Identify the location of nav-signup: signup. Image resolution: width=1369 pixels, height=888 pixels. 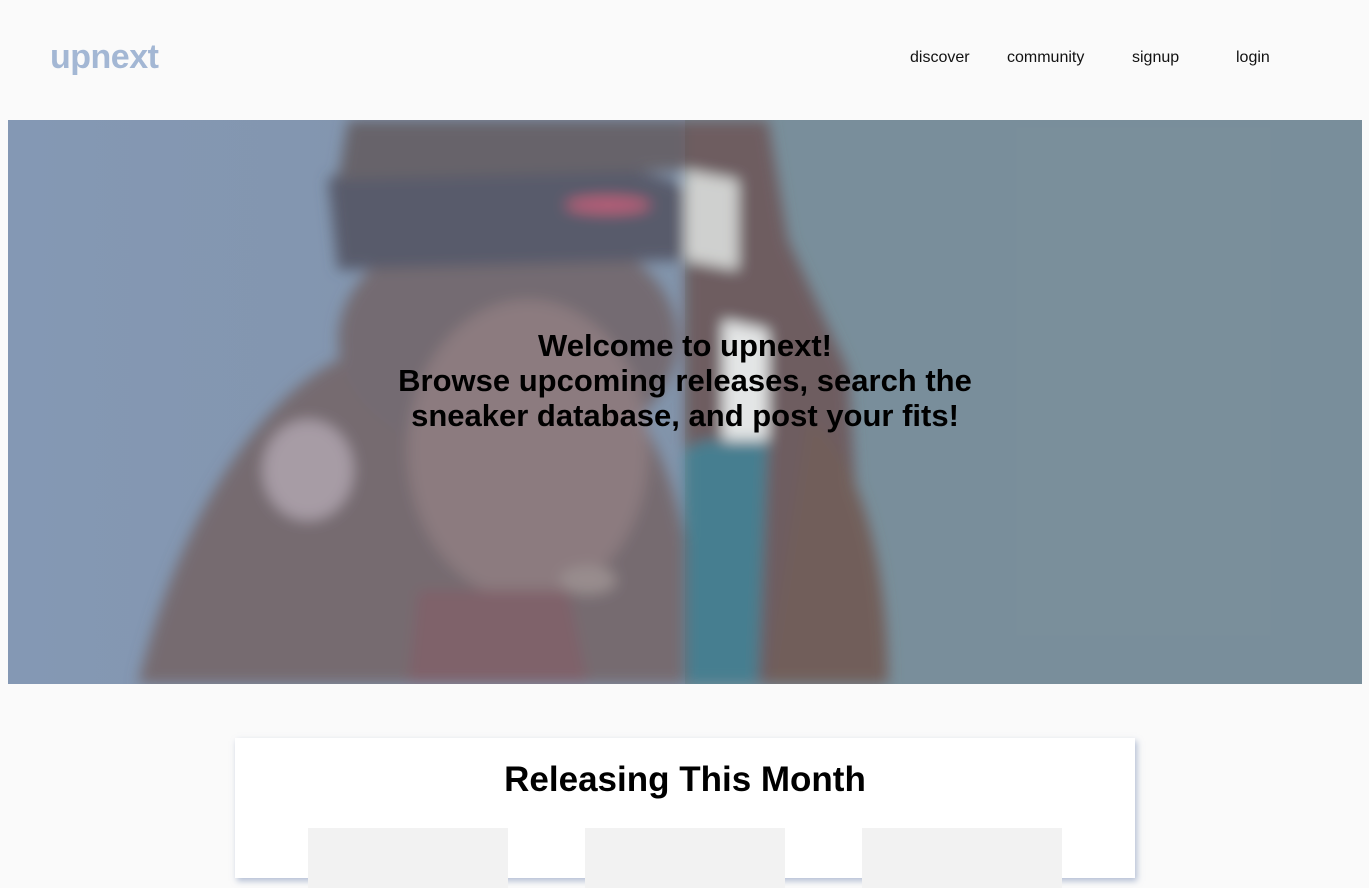
(1155, 58).